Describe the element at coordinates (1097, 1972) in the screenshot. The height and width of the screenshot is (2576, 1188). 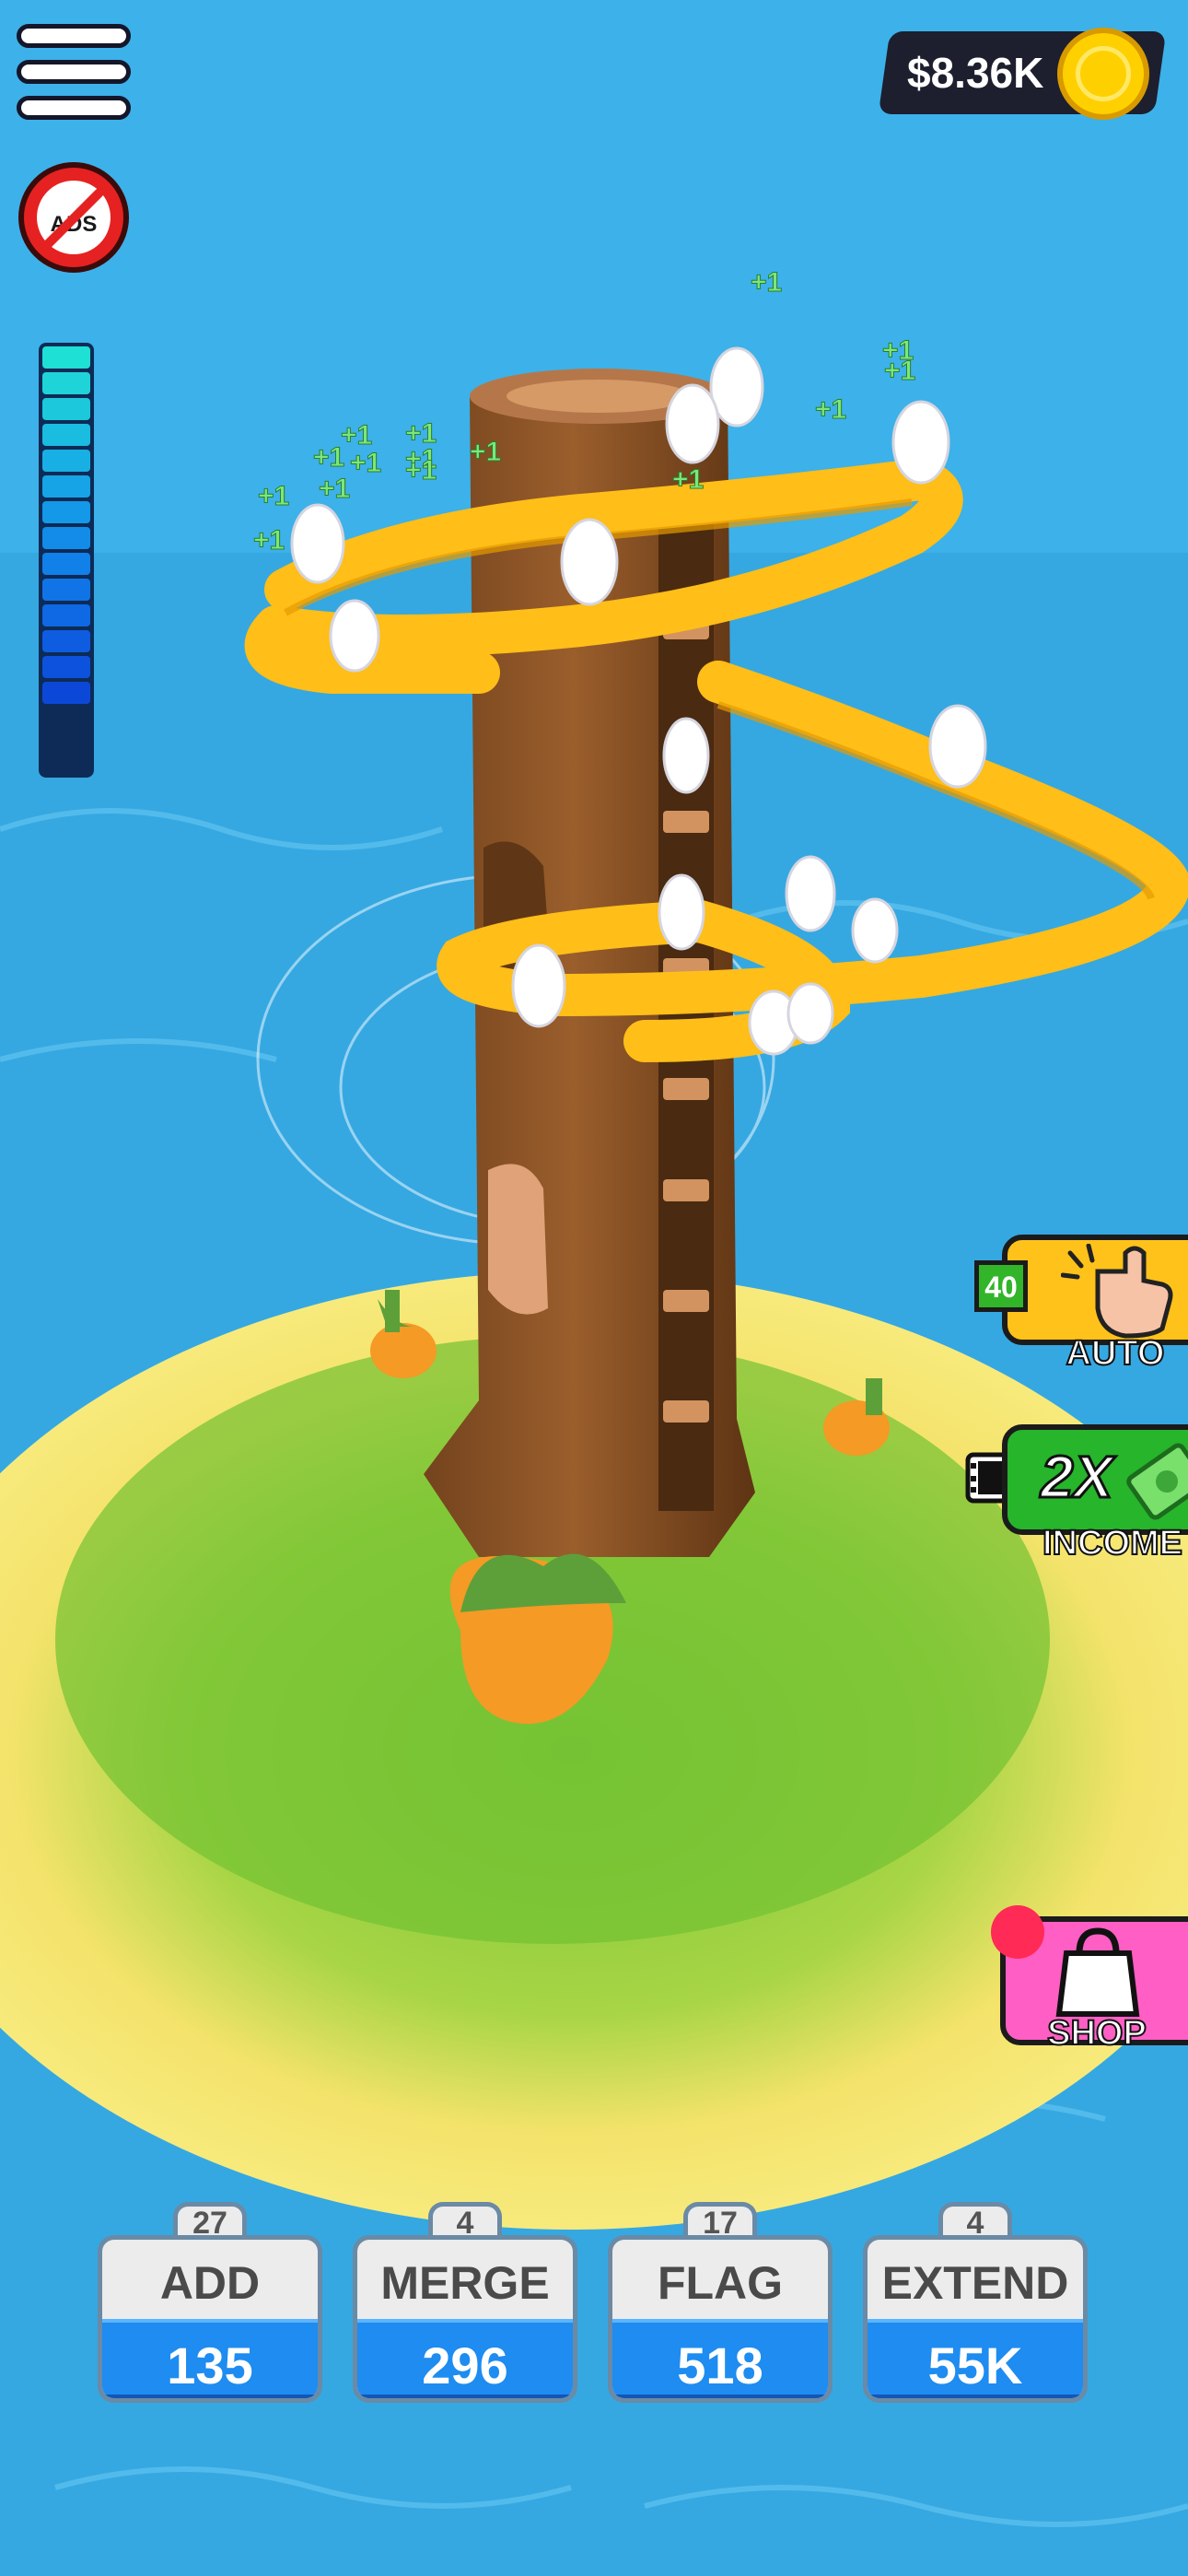
I see `shopping-bag-icon` at that location.